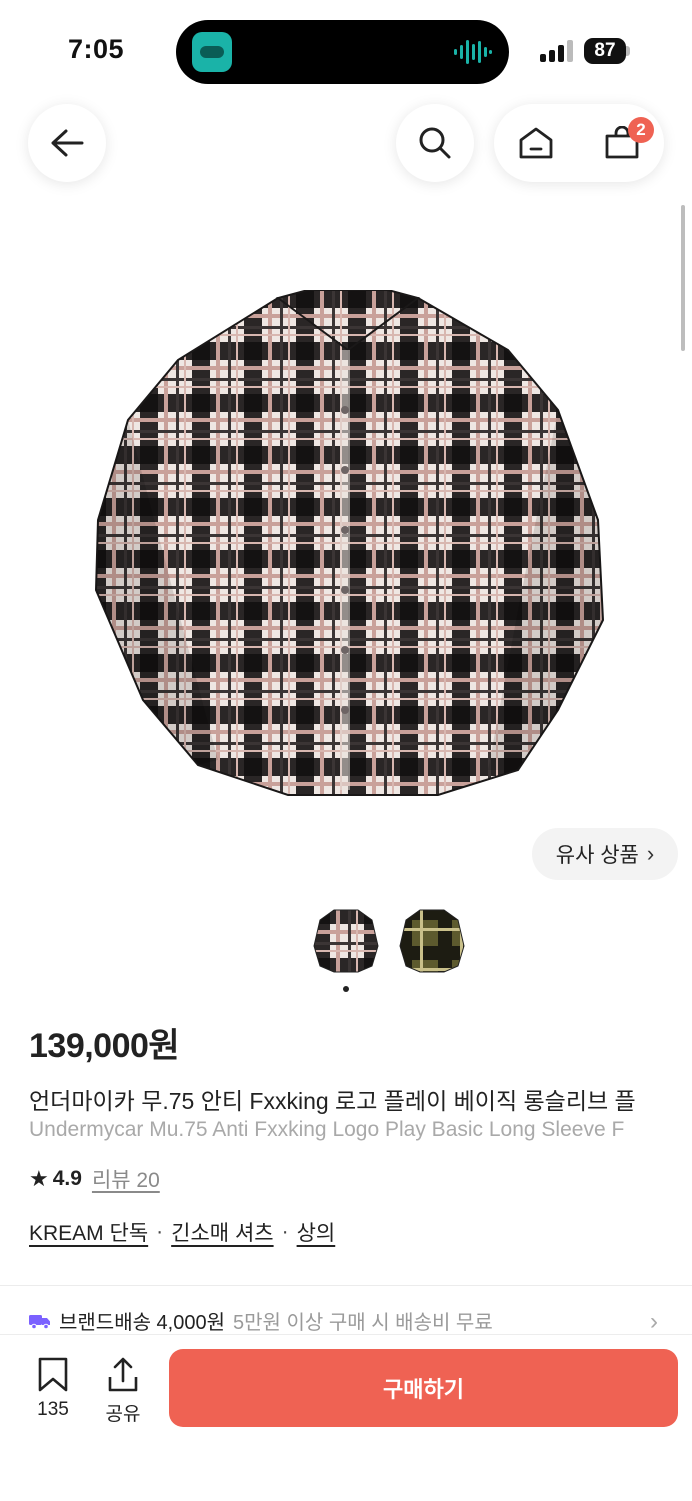 The image size is (692, 1501). What do you see at coordinates (39, 1178) in the screenshot?
I see `star-icon: ★` at bounding box center [39, 1178].